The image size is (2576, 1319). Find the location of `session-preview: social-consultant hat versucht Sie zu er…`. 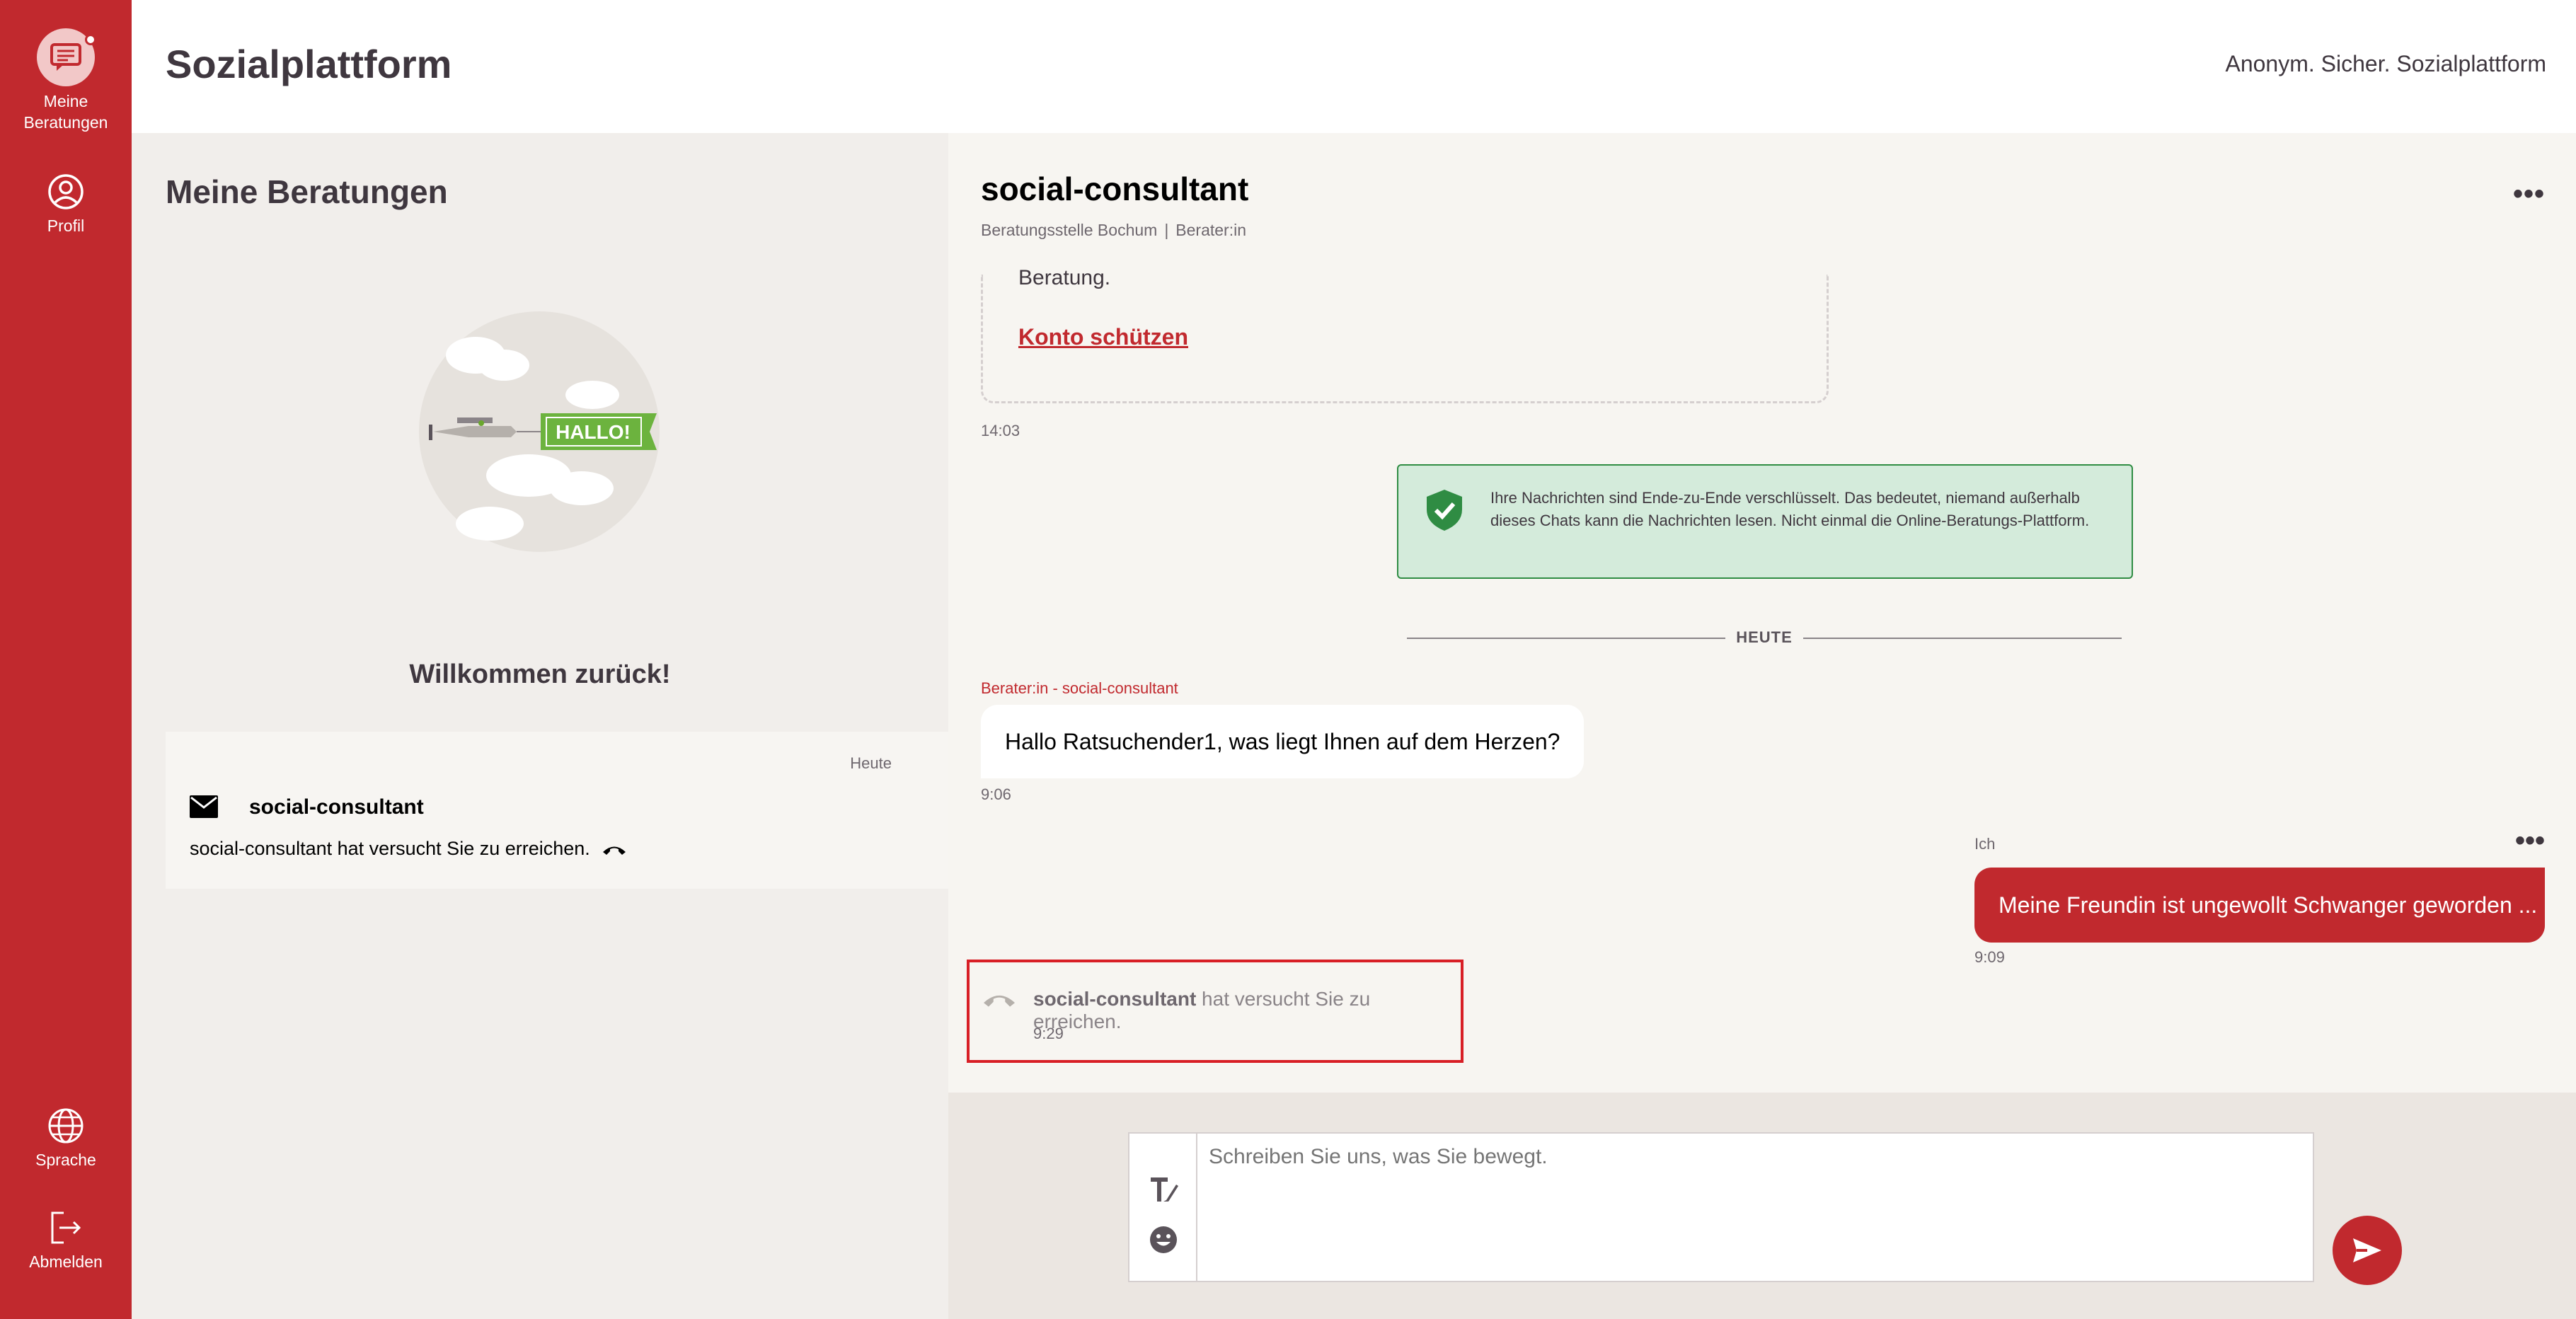

session-preview: social-consultant hat versucht Sie zu er… is located at coordinates (408, 849).